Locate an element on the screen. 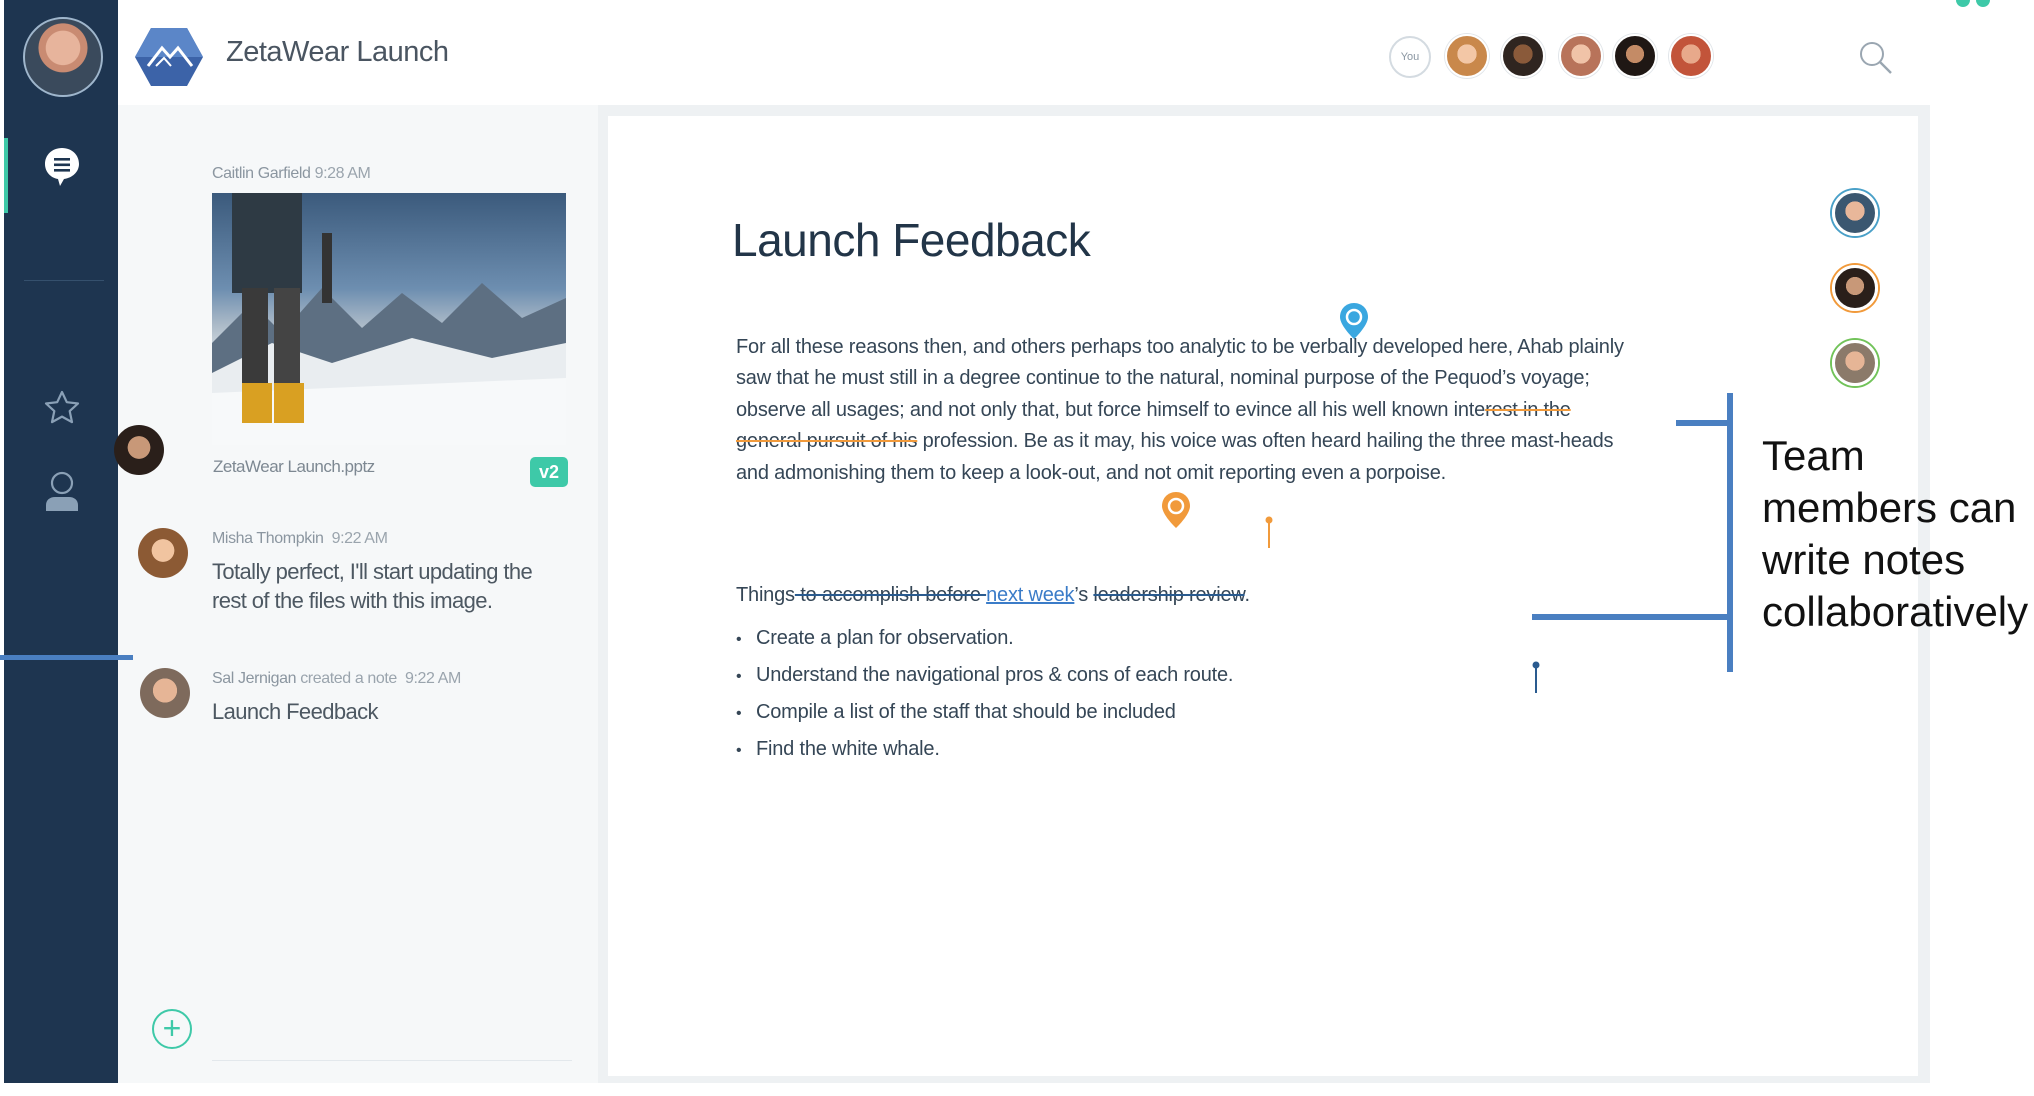 The width and height of the screenshot is (2034, 1096). cursor-marker-orange-icon is located at coordinates (1176, 510).